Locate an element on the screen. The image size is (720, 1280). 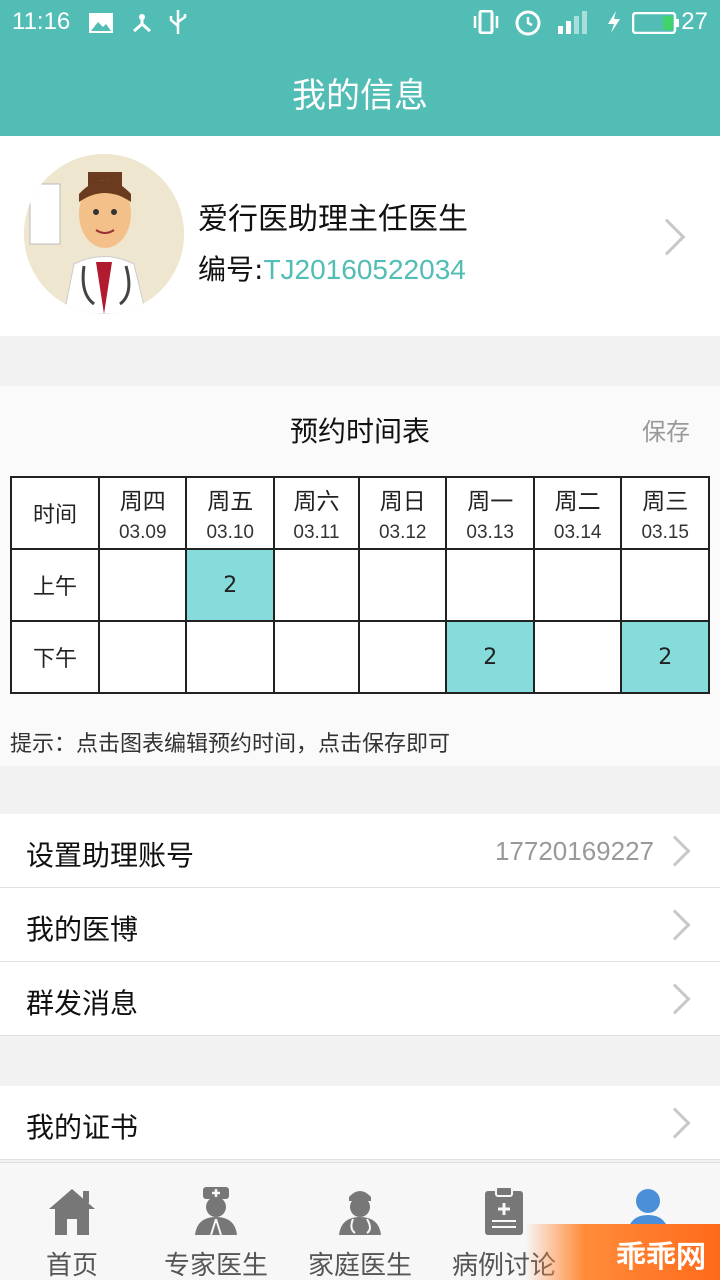
doctor-id-row: 编号:TJ20160522034 is located at coordinates (332, 268).